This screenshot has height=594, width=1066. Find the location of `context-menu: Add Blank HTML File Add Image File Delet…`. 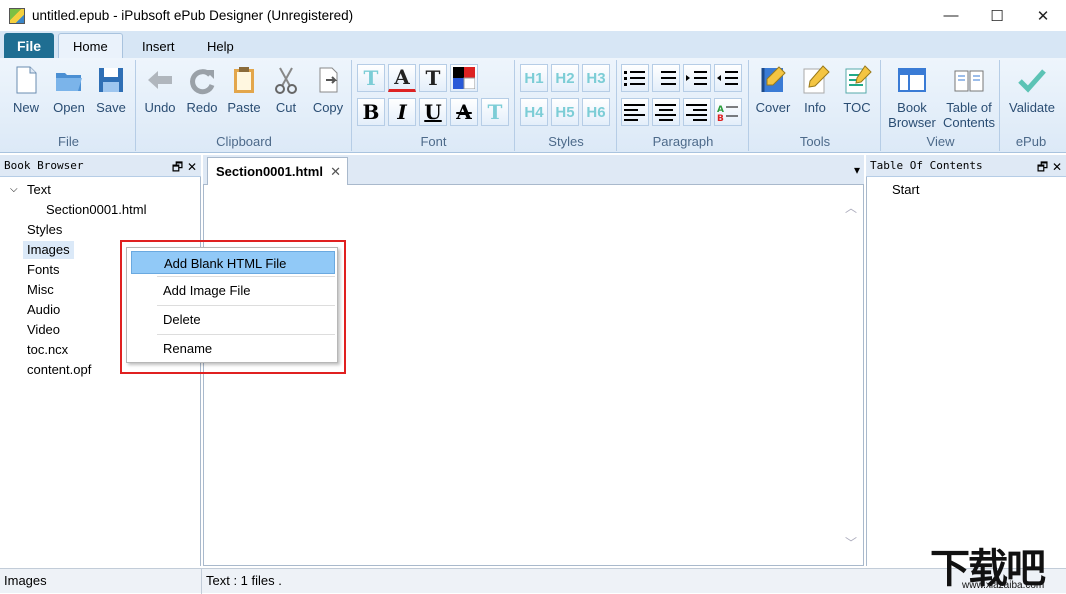

context-menu: Add Blank HTML File Add Image File Delet… is located at coordinates (232, 305).